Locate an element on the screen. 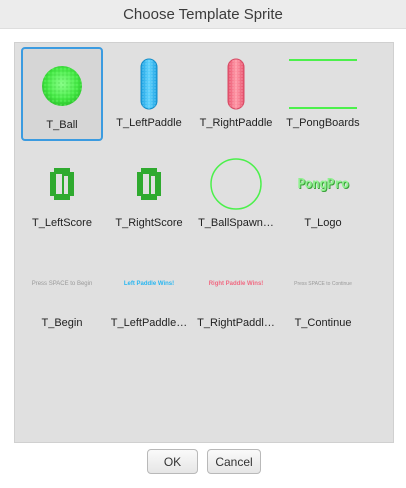 Image resolution: width=406 pixels, height=488 pixels. sprite-tile-t-continue: Press SPACE to Continue T_Continue is located at coordinates (323, 294).